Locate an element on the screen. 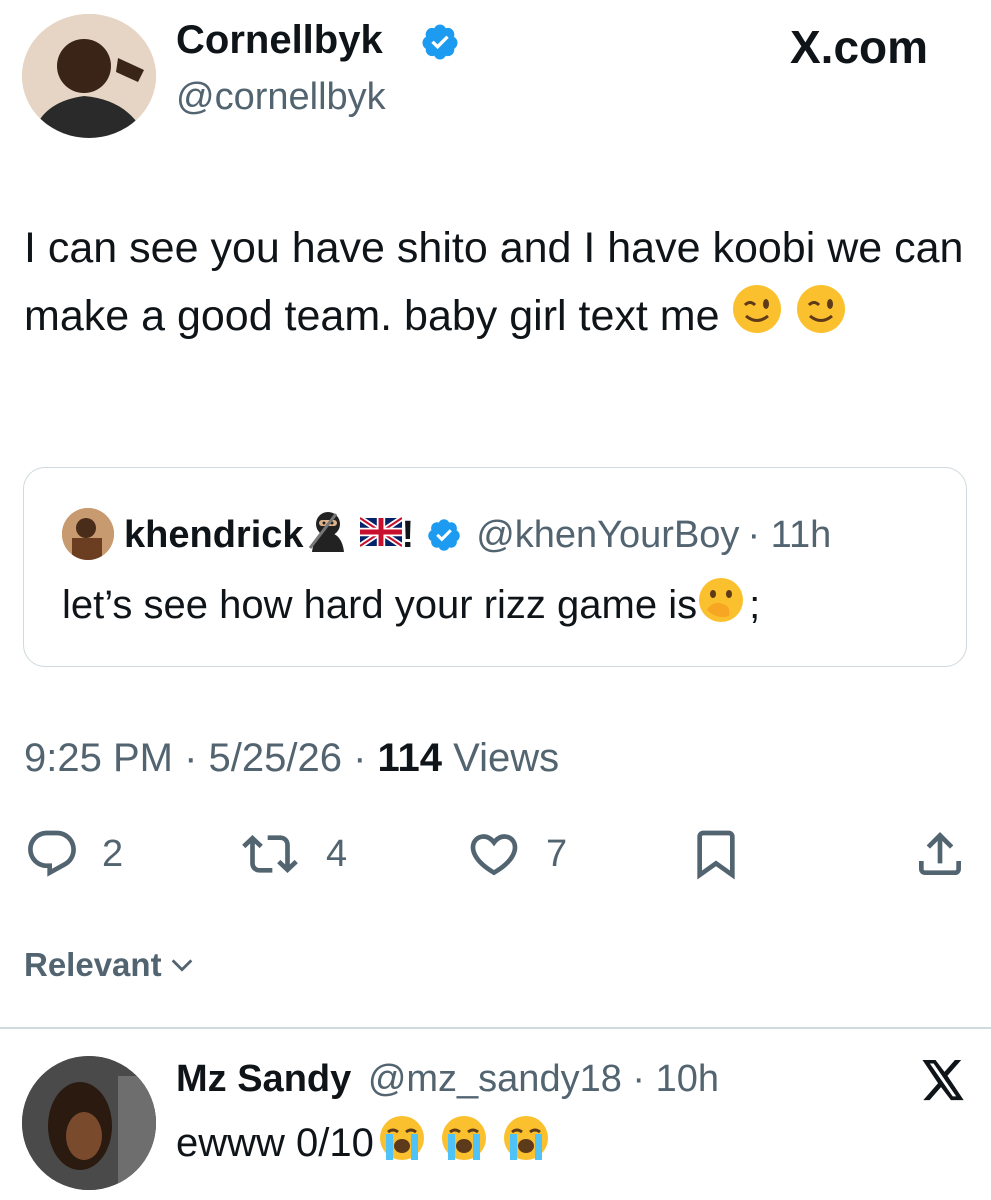  reply-time: · 10h is located at coordinates (675, 1079).